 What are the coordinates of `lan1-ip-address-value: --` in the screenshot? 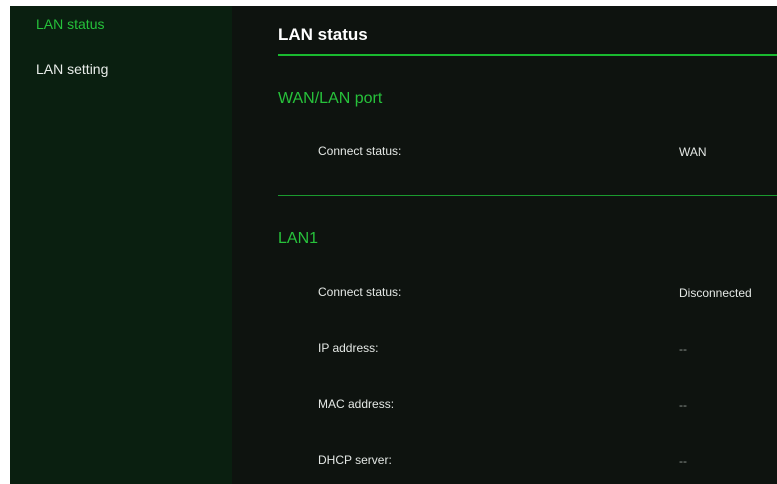 It's located at (683, 349).